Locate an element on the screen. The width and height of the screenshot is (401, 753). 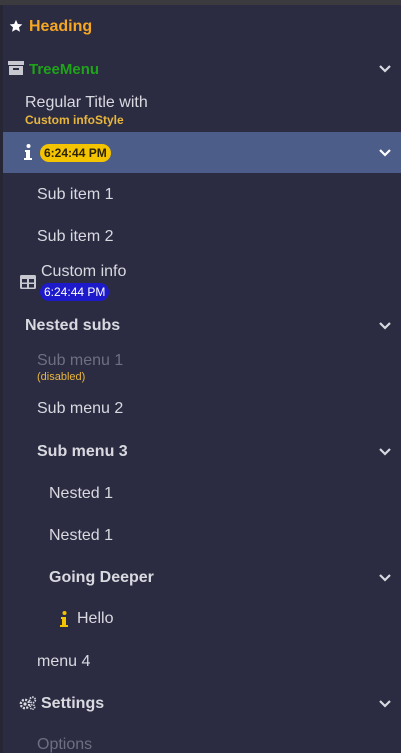
menu-item-options: Options is located at coordinates (202, 738).